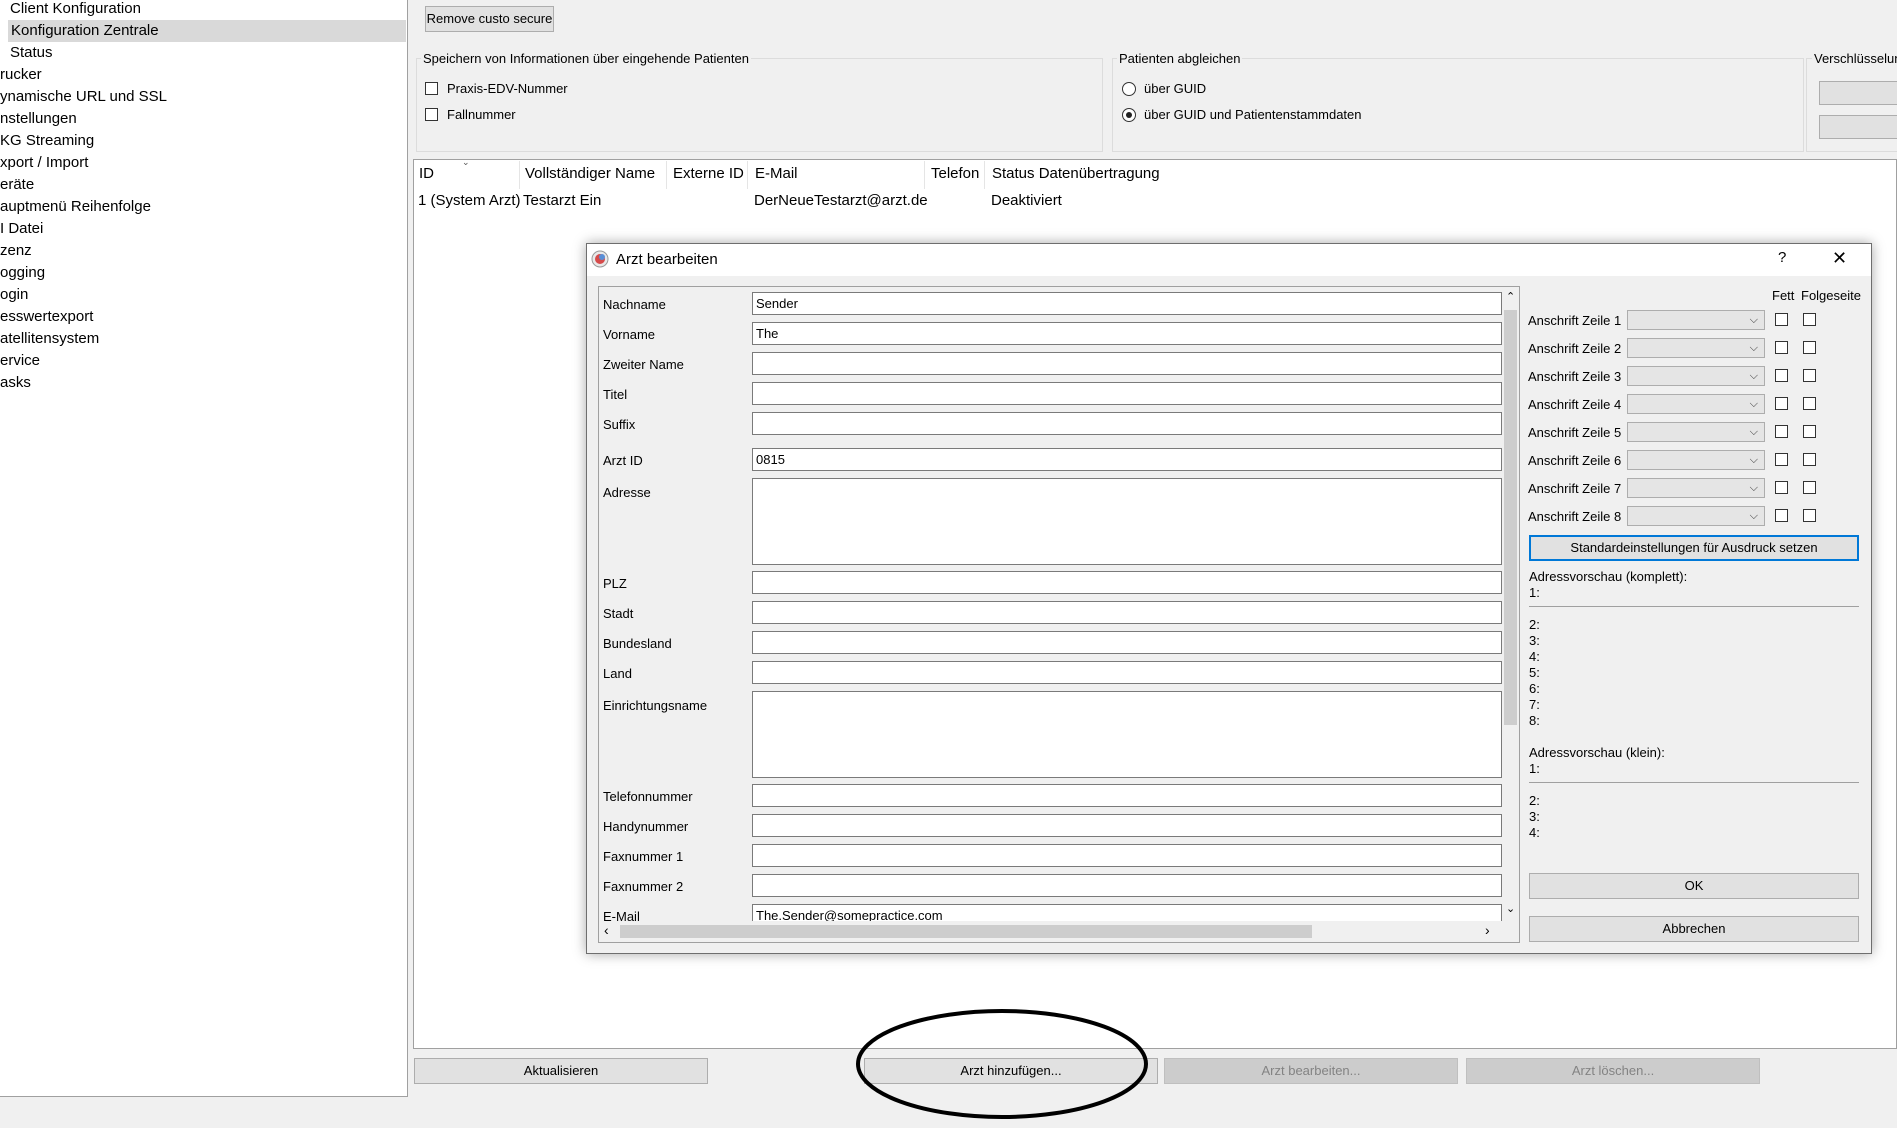 This screenshot has width=1897, height=1128. Describe the element at coordinates (1510, 908) in the screenshot. I see `scroll-down-icon: ⌄` at that location.